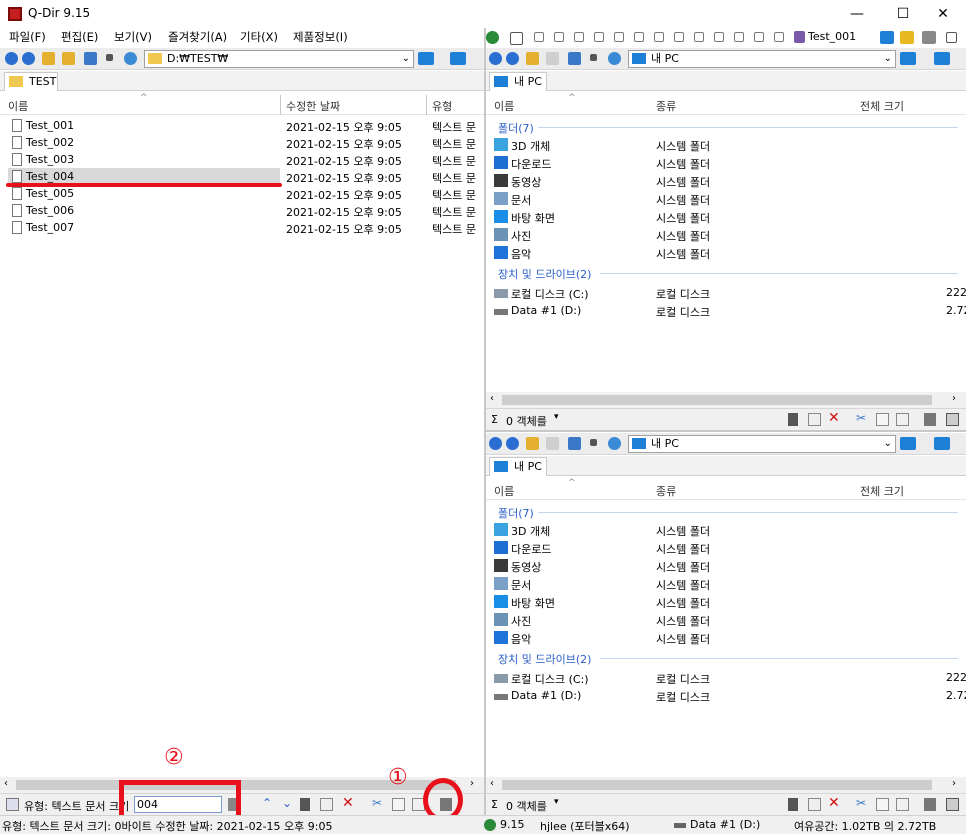 This screenshot has width=966, height=834. I want to click on scroll-thumb, so click(717, 400).